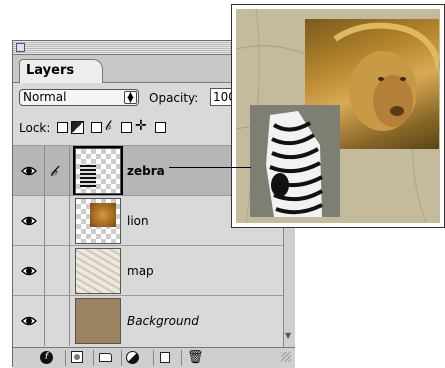  Describe the element at coordinates (35, 128) in the screenshot. I see `lock-label: Lock:` at that location.